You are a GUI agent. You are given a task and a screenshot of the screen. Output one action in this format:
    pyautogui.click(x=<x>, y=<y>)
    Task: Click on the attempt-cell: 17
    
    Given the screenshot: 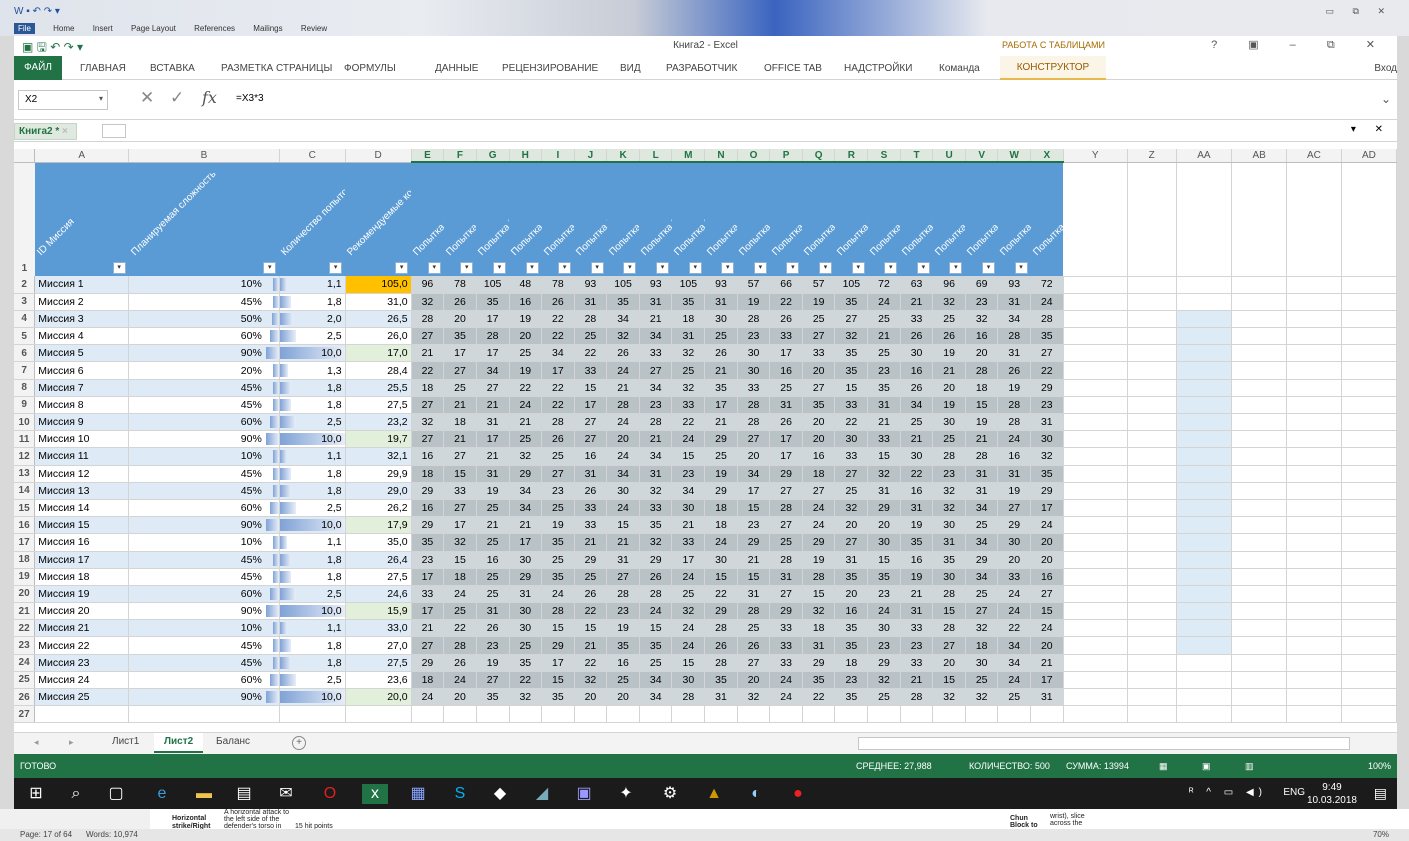 What is the action you would take?
    pyautogui.click(x=493, y=439)
    